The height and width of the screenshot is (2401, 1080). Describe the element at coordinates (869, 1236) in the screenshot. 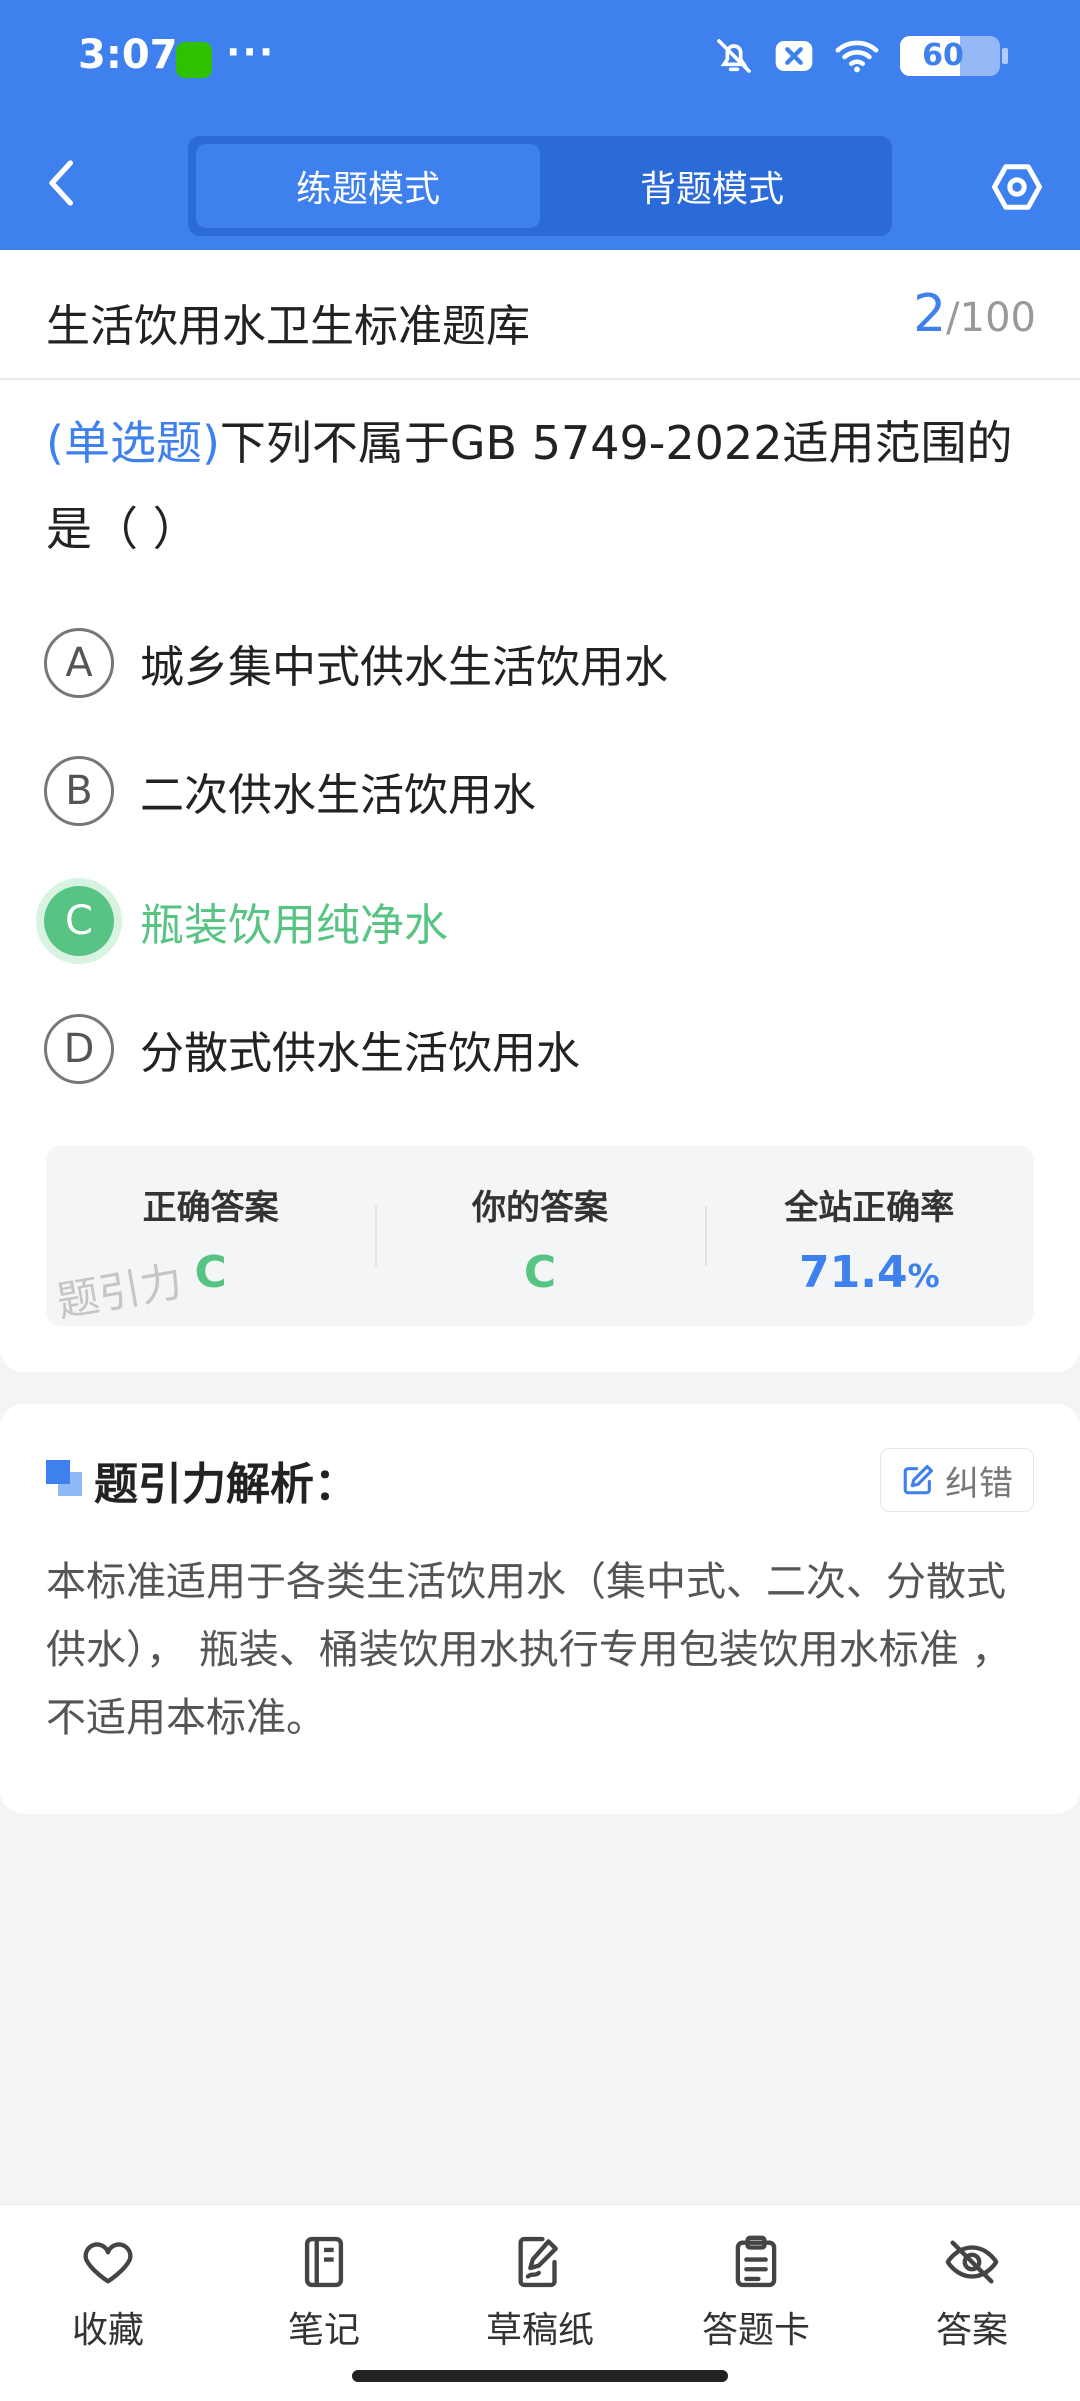

I see `stat-accuracy-rate: 全站正确率 71.4%` at that location.